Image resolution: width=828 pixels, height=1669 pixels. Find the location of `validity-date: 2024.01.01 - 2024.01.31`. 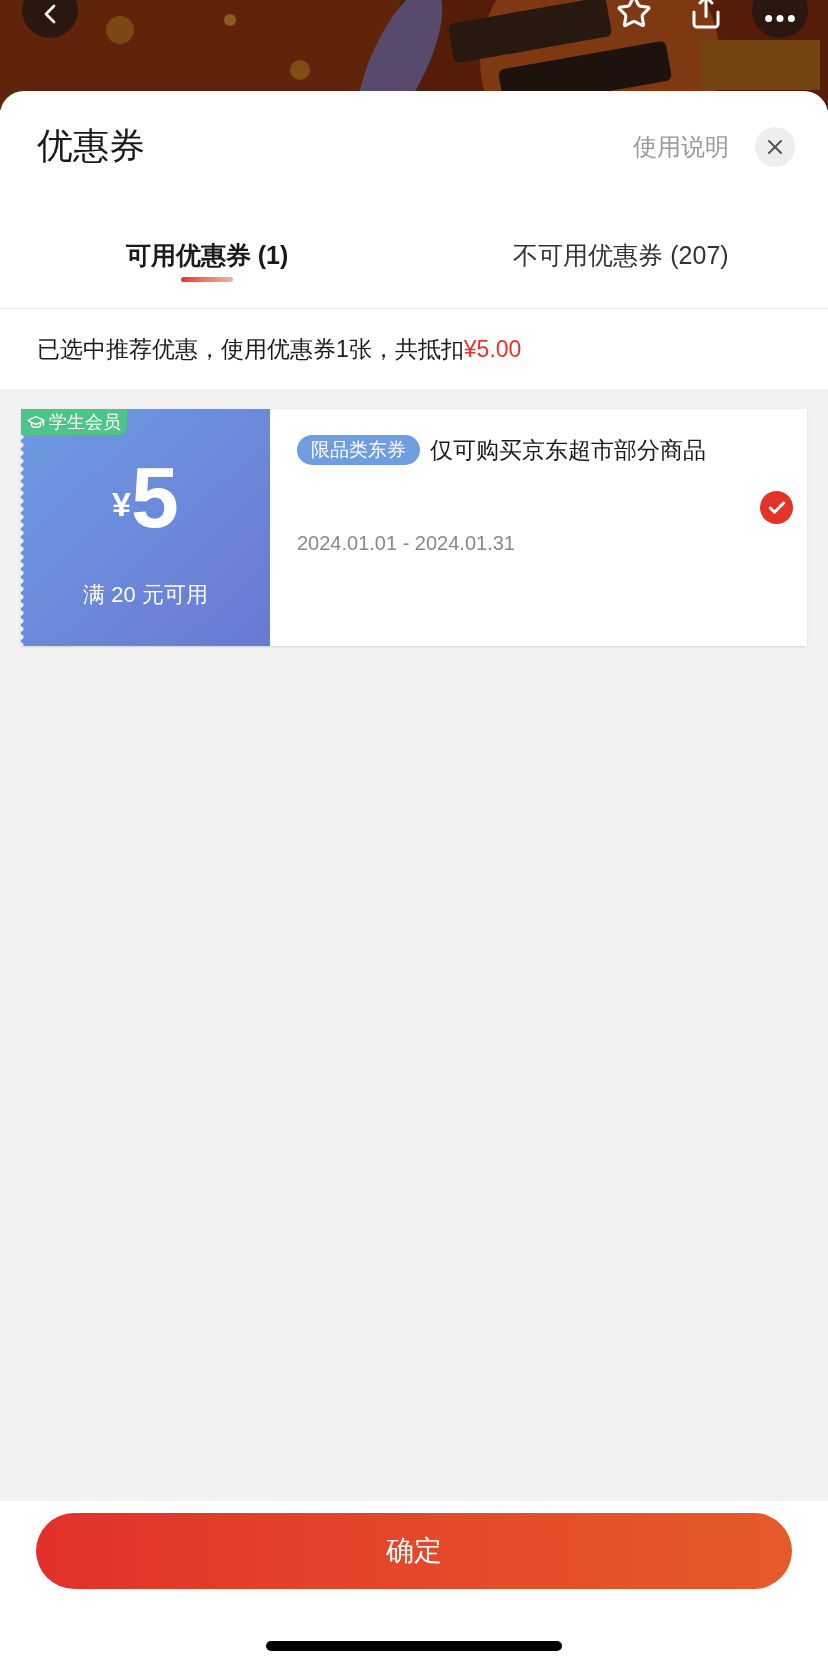

validity-date: 2024.01.01 - 2024.01.31 is located at coordinates (406, 543).